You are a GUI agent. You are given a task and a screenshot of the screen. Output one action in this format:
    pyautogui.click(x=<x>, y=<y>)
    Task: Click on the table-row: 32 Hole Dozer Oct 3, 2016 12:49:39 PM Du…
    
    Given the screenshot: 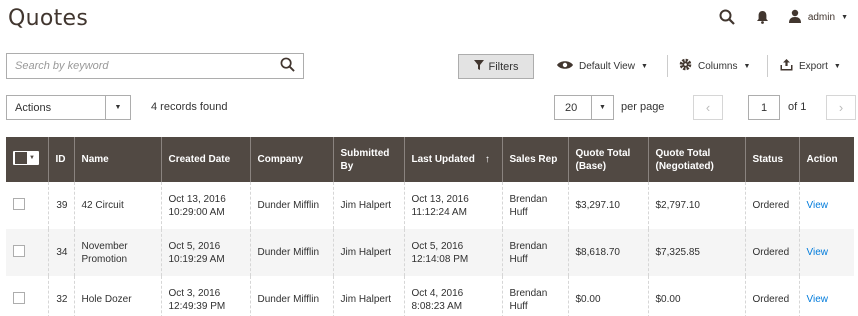 What is the action you would take?
    pyautogui.click(x=430, y=296)
    